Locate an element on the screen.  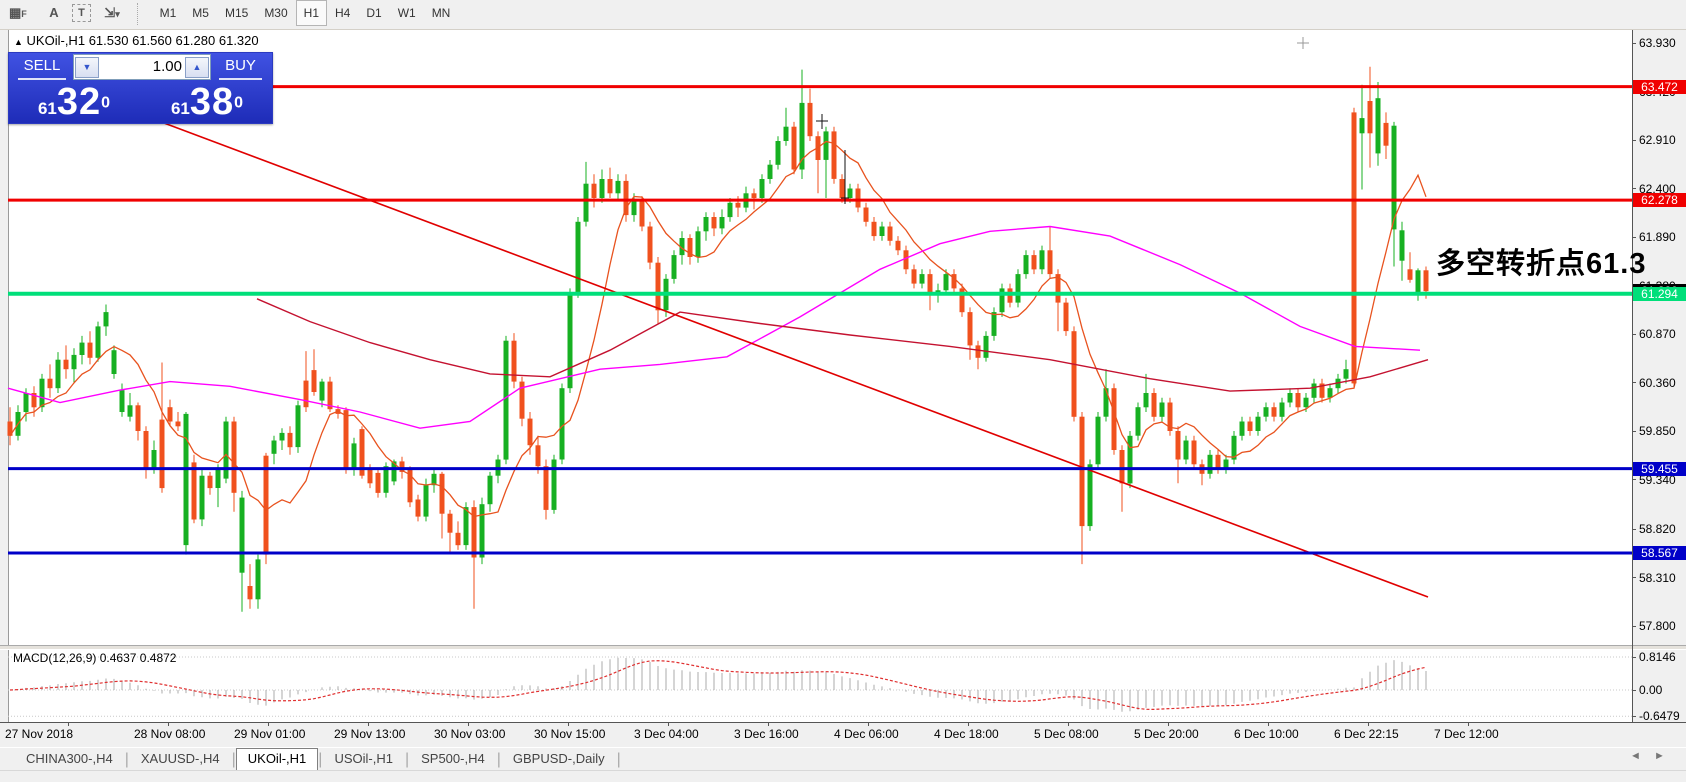
quote-bar: ▲ UKOil-,H1 61.530 61.560 61.280 61.320 is located at coordinates (136, 40).